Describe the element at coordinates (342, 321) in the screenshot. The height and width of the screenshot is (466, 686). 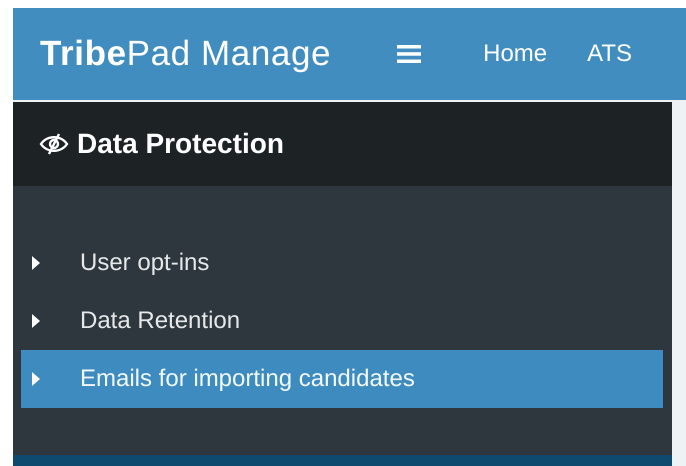
I see `menu-item: Data Retention` at that location.